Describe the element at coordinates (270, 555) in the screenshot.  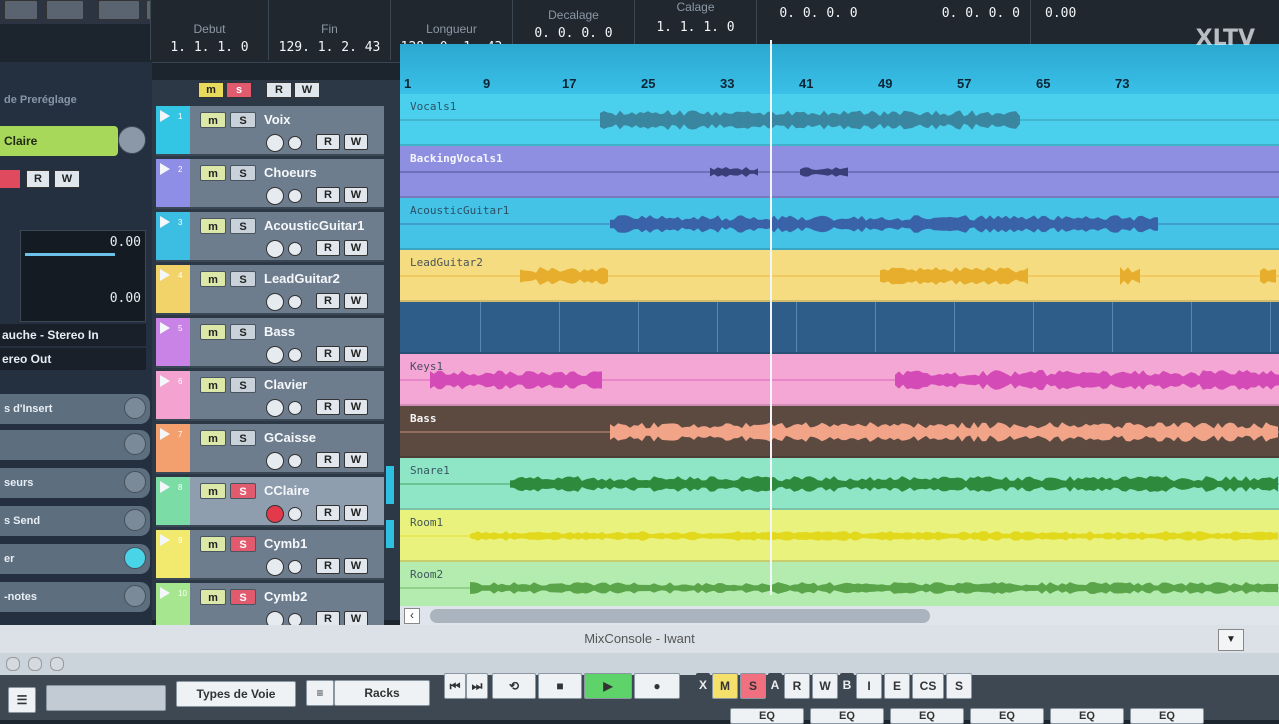
I see `track-row: 9 m S Cymb1 R W` at that location.